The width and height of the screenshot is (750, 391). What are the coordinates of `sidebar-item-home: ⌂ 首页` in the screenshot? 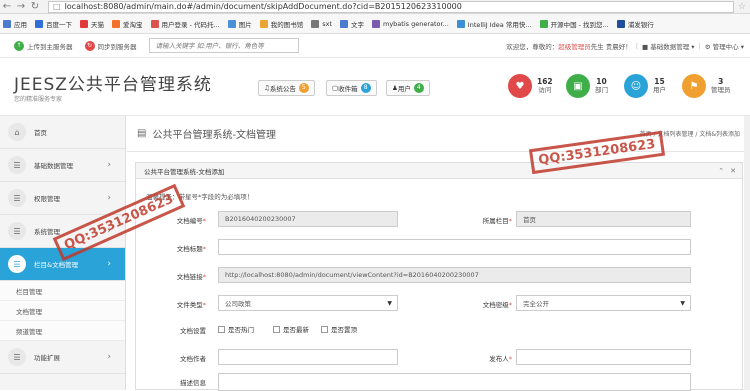 It's located at (62, 132).